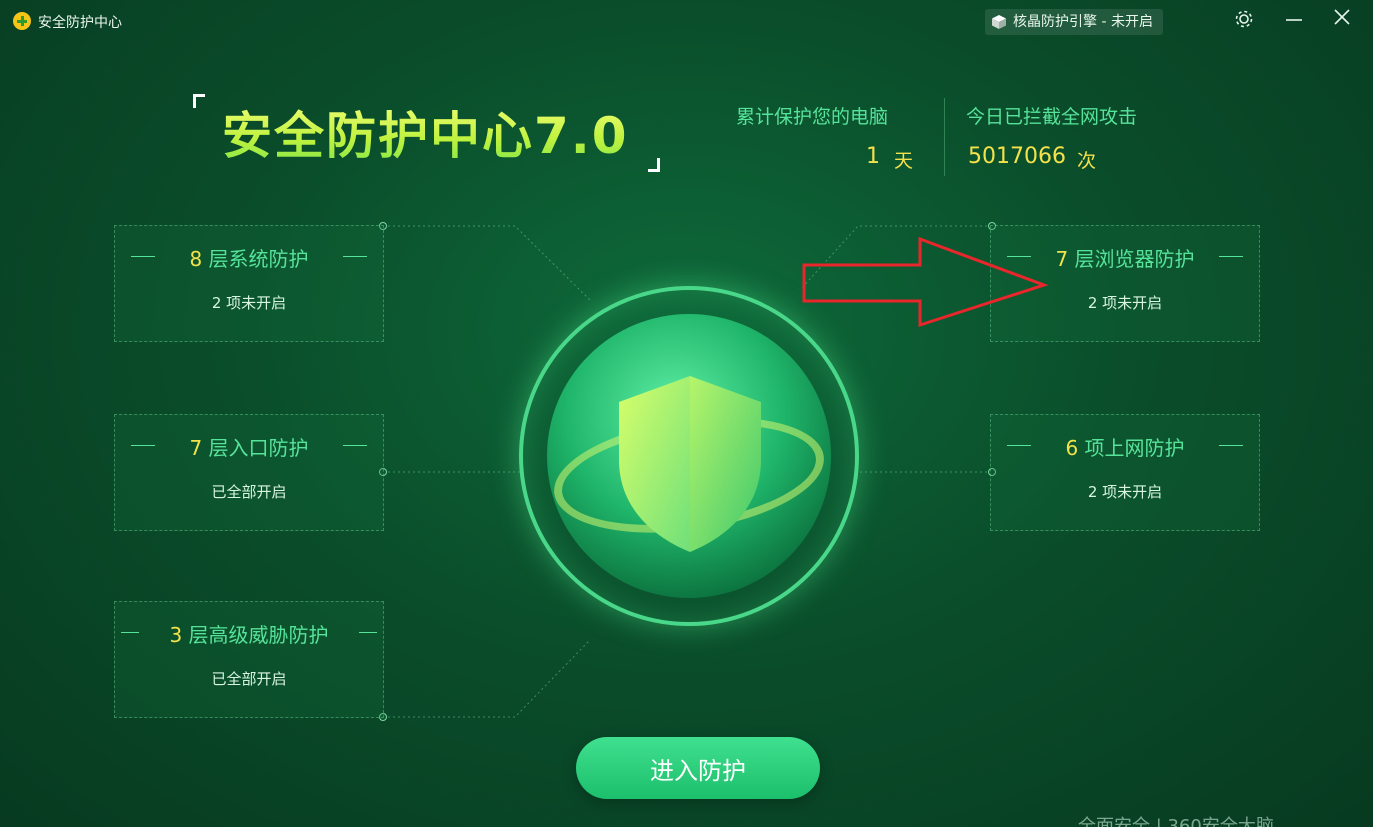 The height and width of the screenshot is (827, 1373). I want to click on card-title: 7 层入口防护, so click(249, 448).